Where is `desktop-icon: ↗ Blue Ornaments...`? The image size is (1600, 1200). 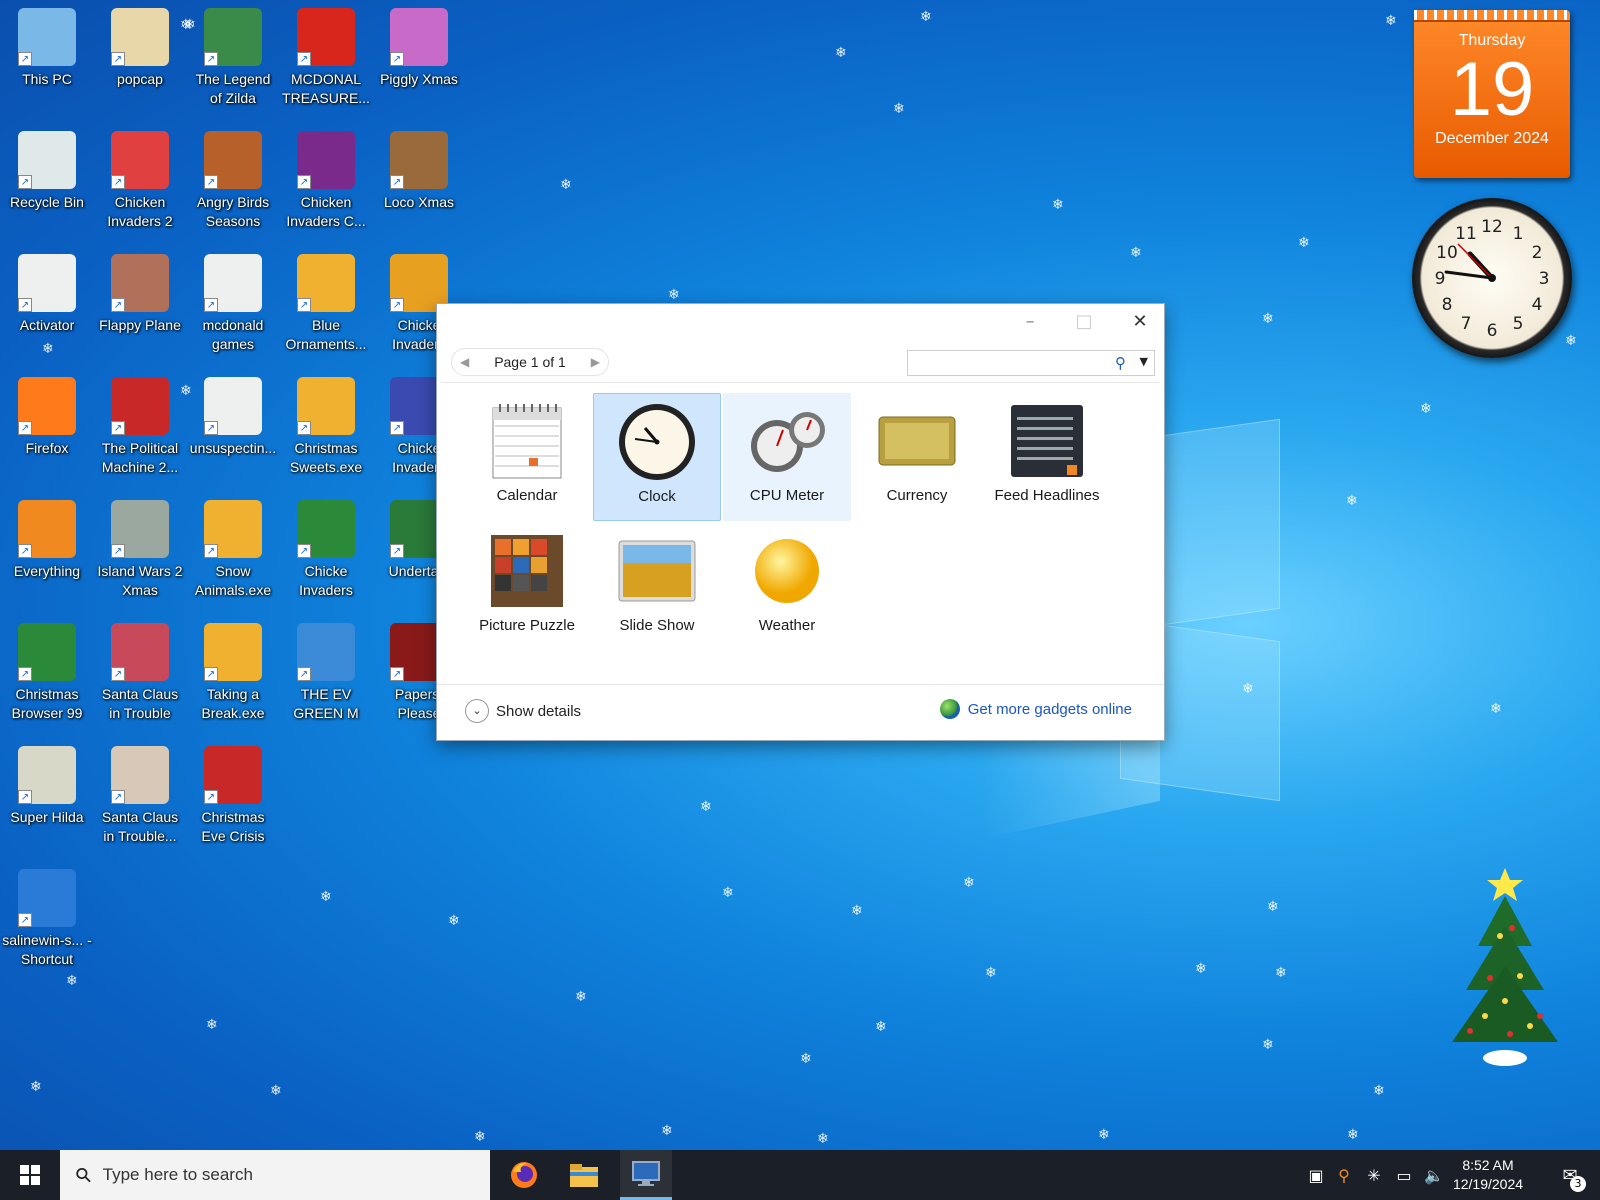
desktop-icon: ↗ Blue Ornaments... is located at coordinates (326, 305).